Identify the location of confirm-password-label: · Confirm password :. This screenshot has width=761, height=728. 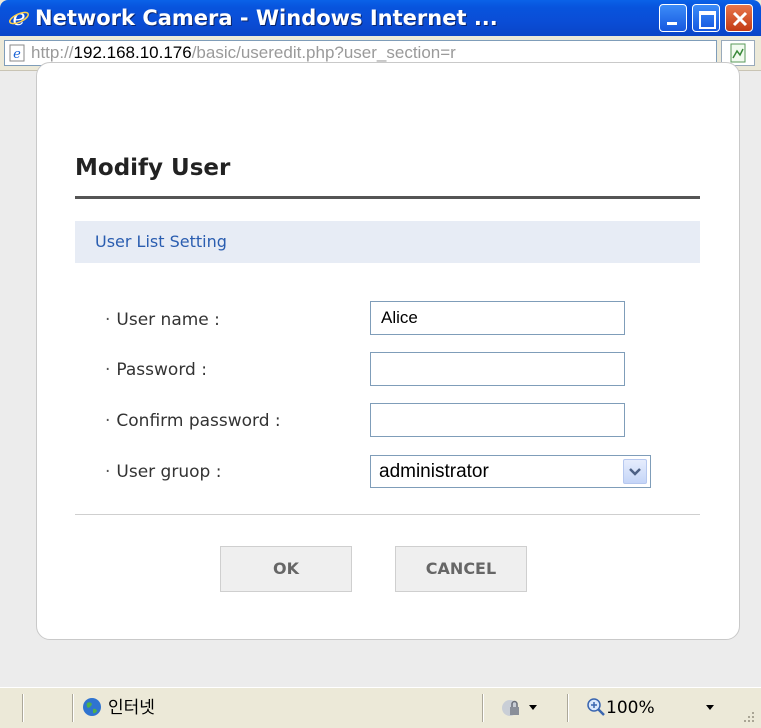
(193, 421).